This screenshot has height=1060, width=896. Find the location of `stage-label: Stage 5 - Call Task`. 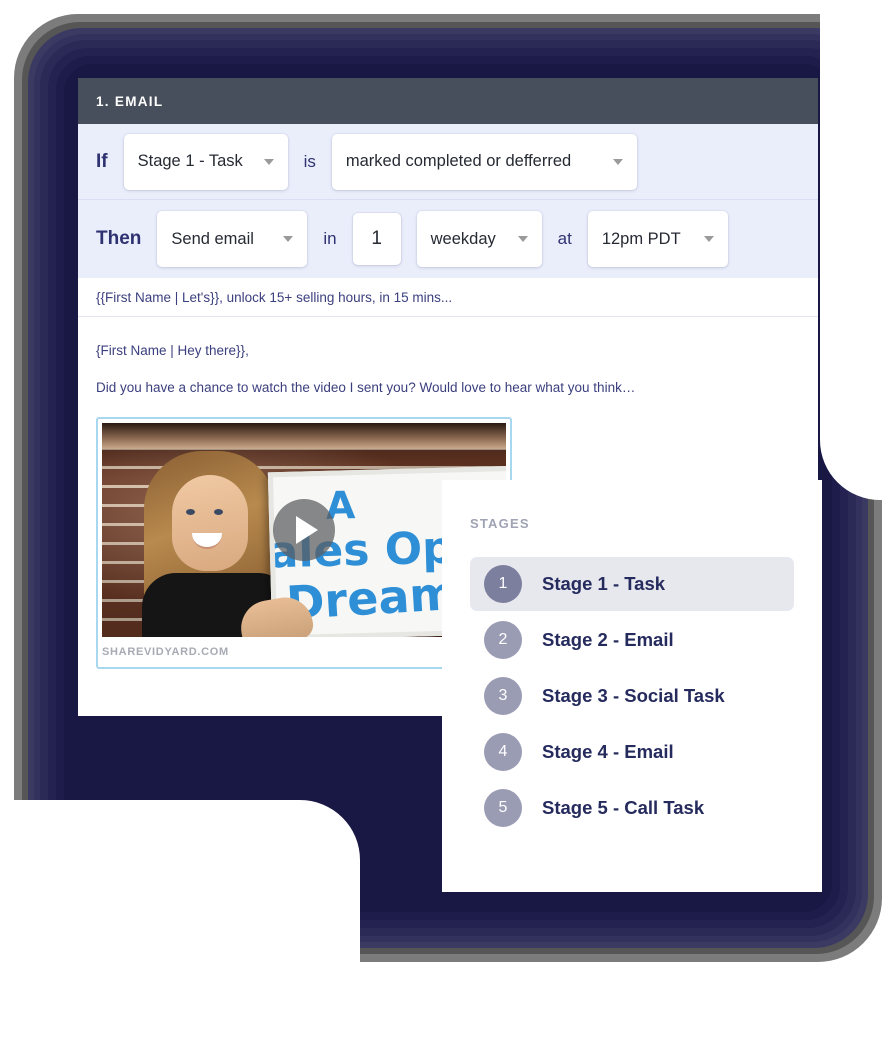

stage-label: Stage 5 - Call Task is located at coordinates (623, 807).